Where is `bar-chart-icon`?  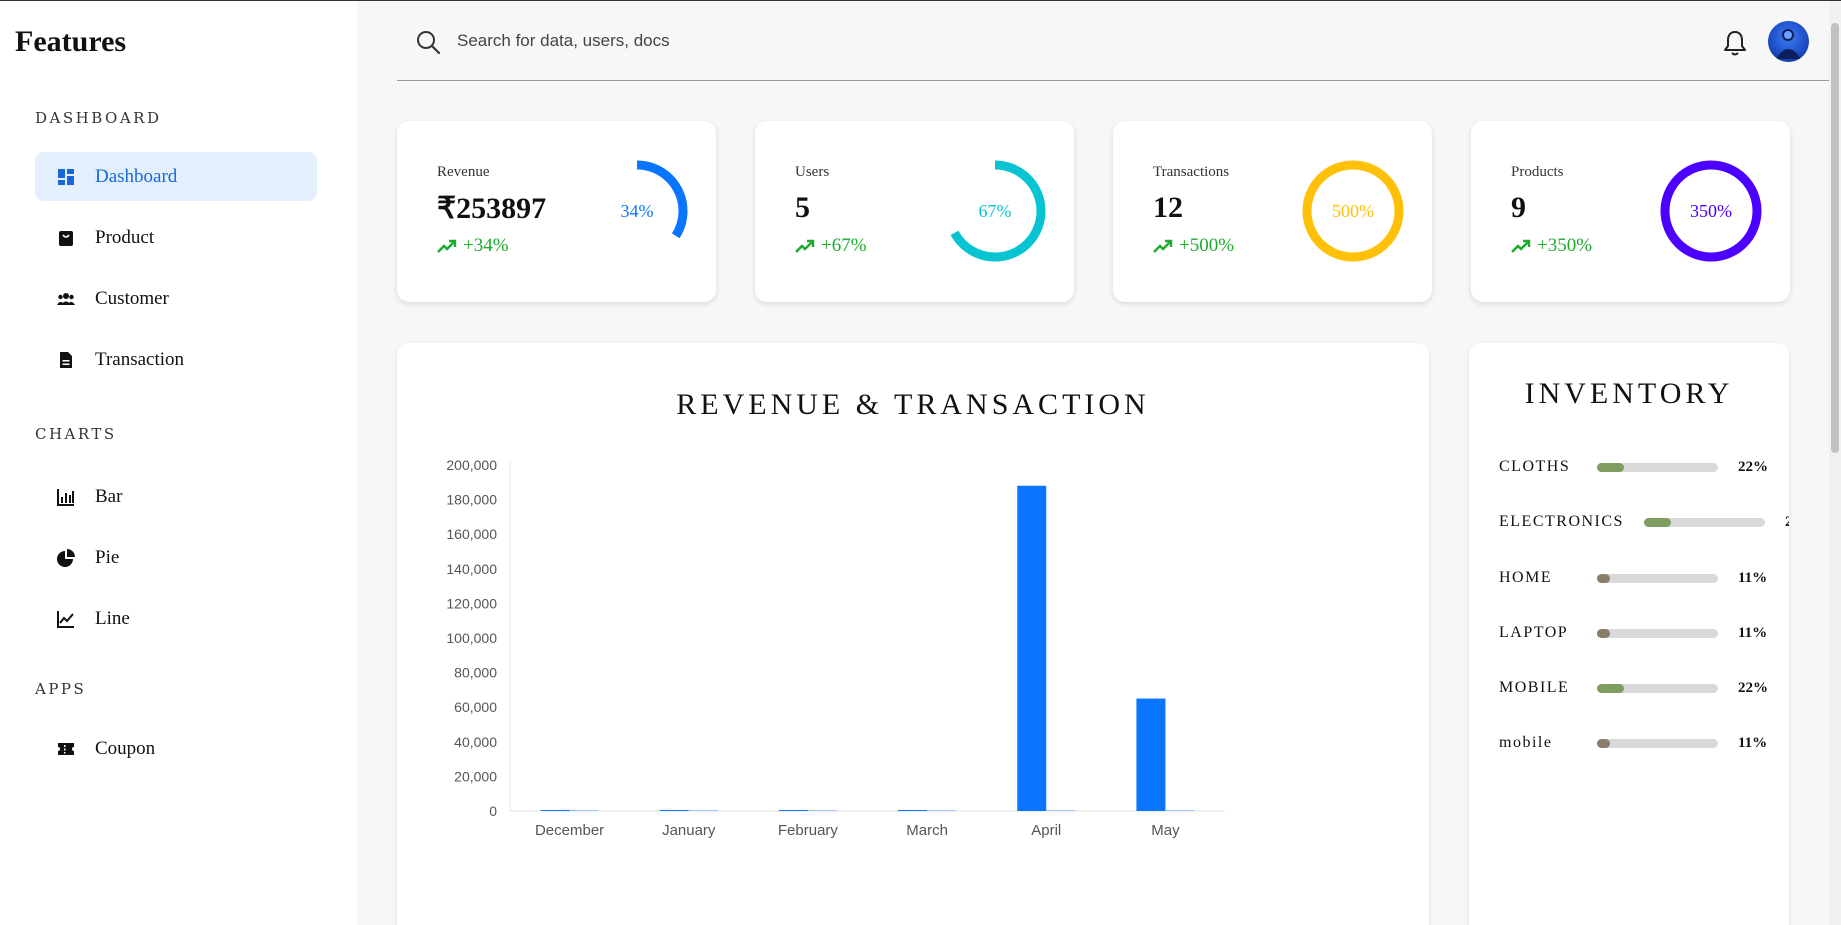
bar-chart-icon is located at coordinates (66, 497).